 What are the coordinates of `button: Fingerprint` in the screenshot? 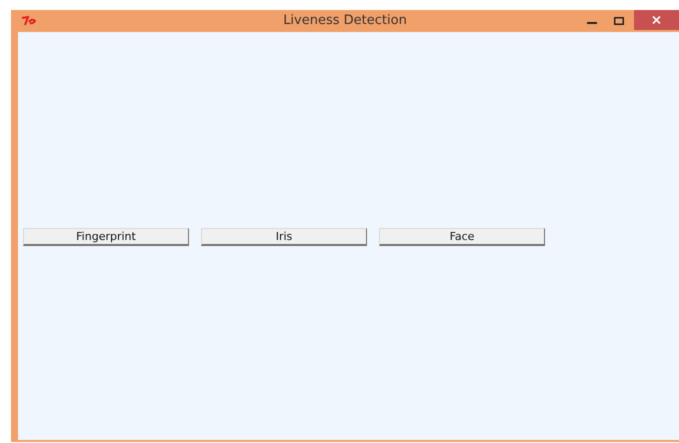 It's located at (106, 237).